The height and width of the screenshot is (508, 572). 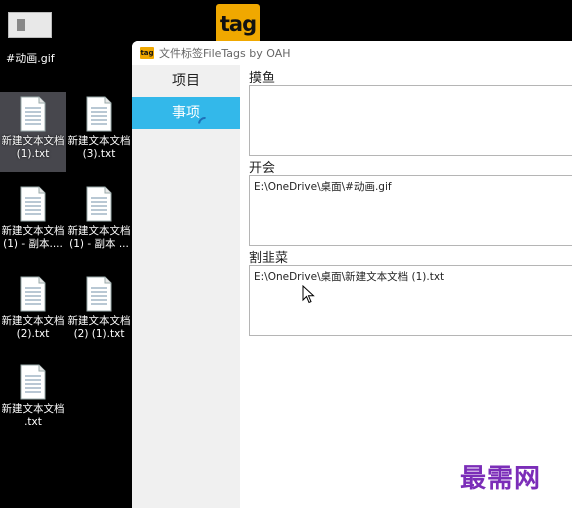 I want to click on group-box-meeting: E:\OneDrive\桌面\#动画.gif, so click(x=410, y=210).